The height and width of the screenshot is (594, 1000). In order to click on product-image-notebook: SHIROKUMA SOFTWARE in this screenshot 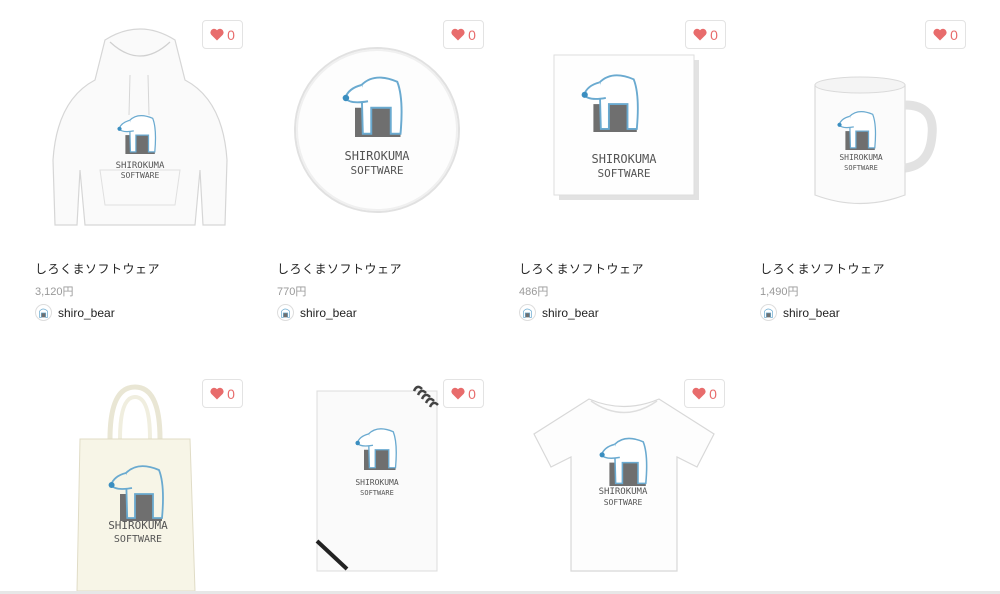, I will do `click(382, 486)`.